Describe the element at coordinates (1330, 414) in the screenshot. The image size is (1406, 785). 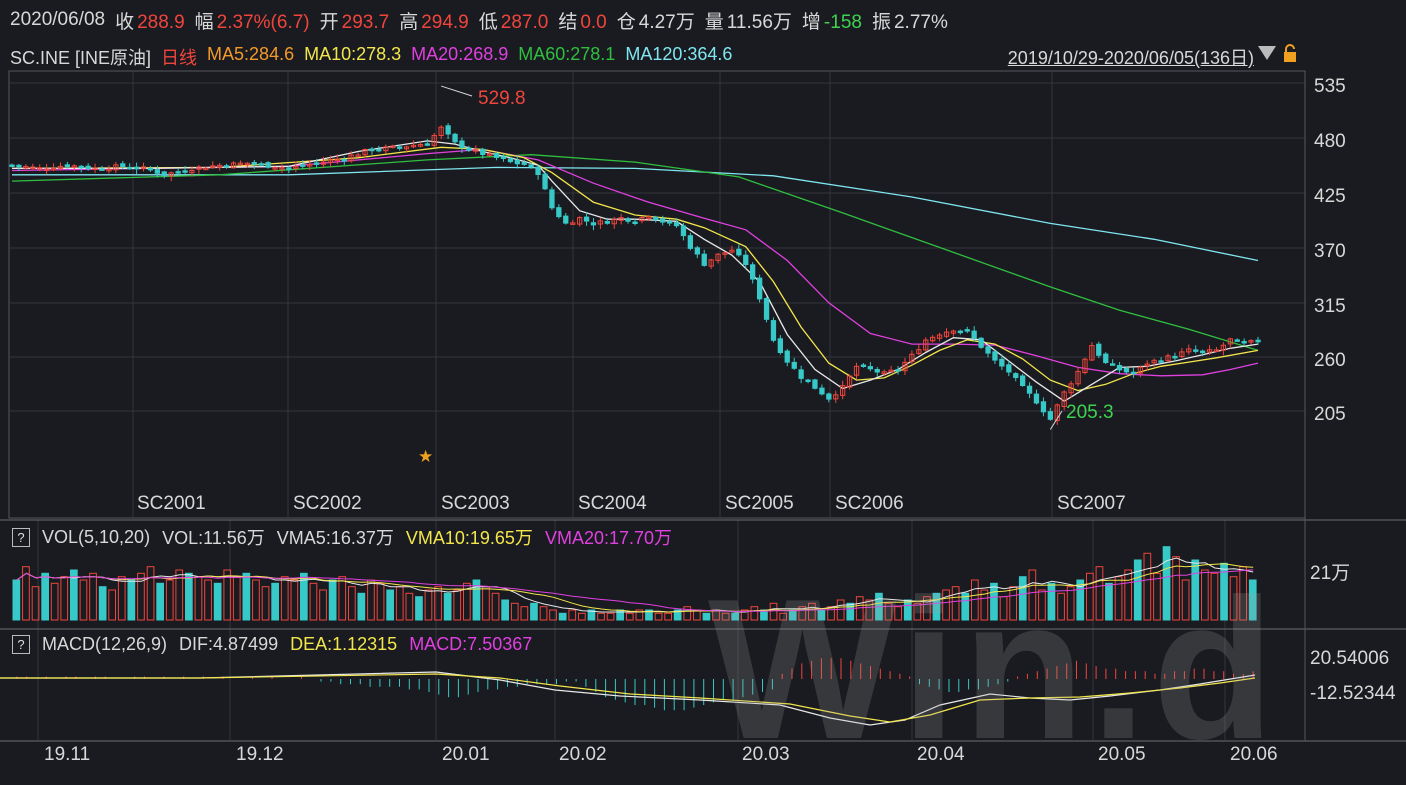
I see `price-tick: 205` at that location.